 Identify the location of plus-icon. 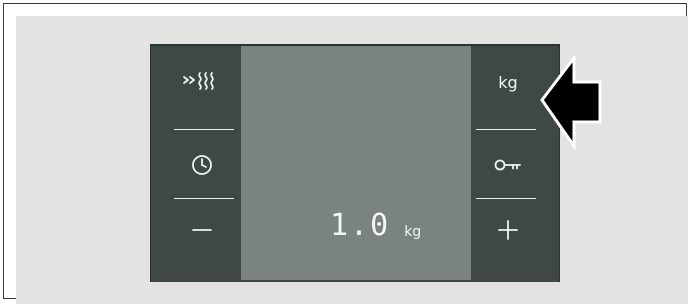
(508, 230).